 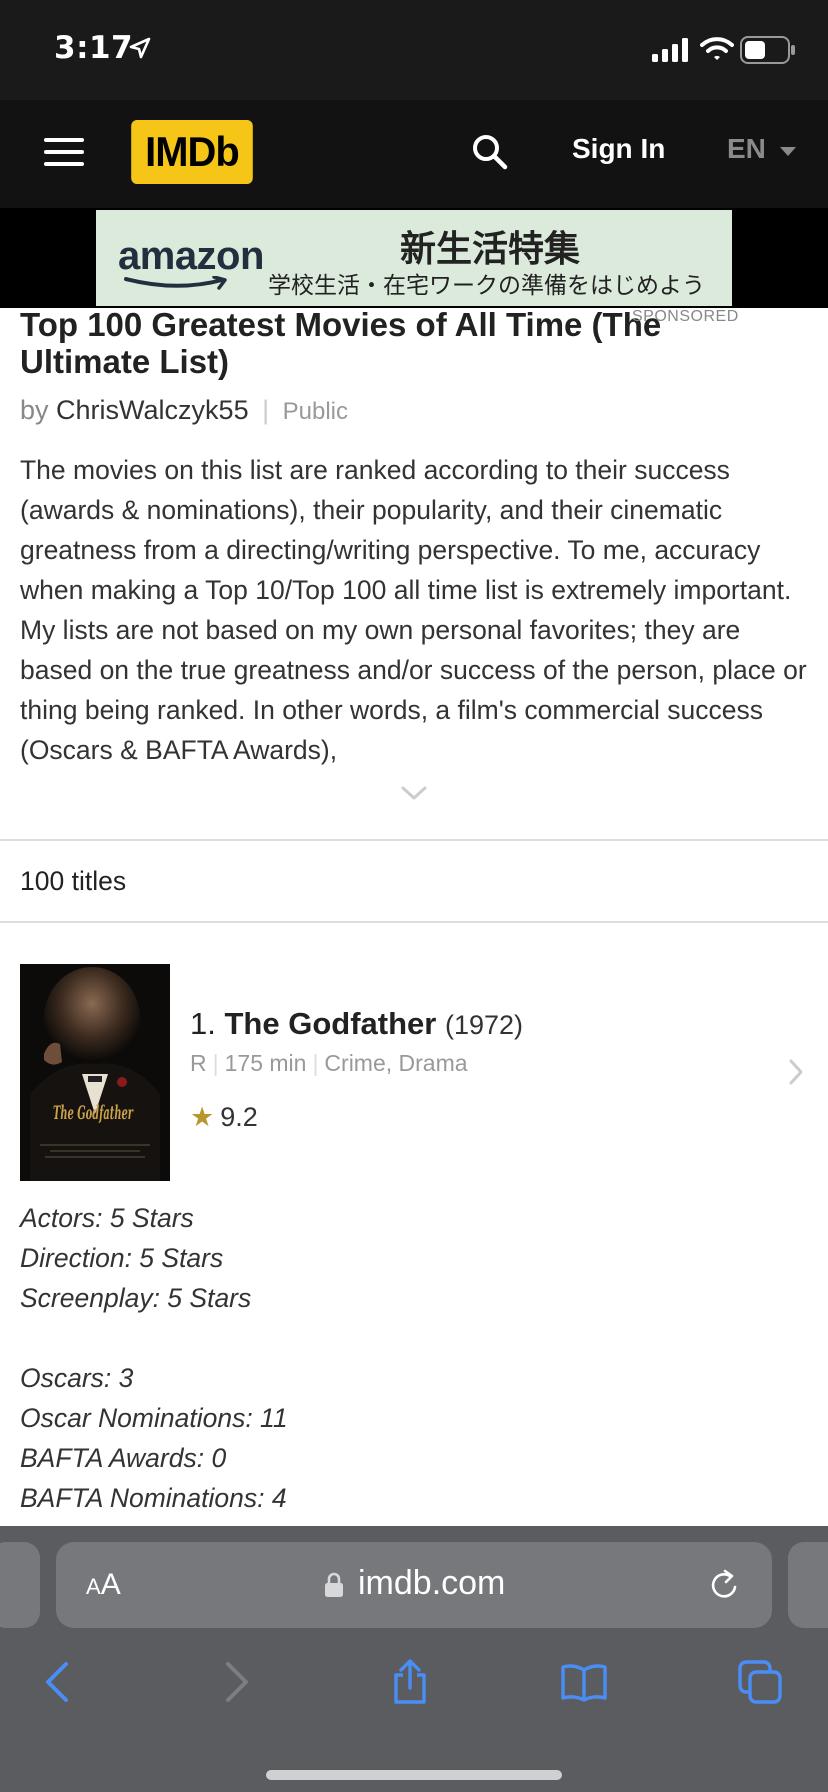 What do you see at coordinates (483, 1025) in the screenshot?
I see `movie-year: (1972)` at bounding box center [483, 1025].